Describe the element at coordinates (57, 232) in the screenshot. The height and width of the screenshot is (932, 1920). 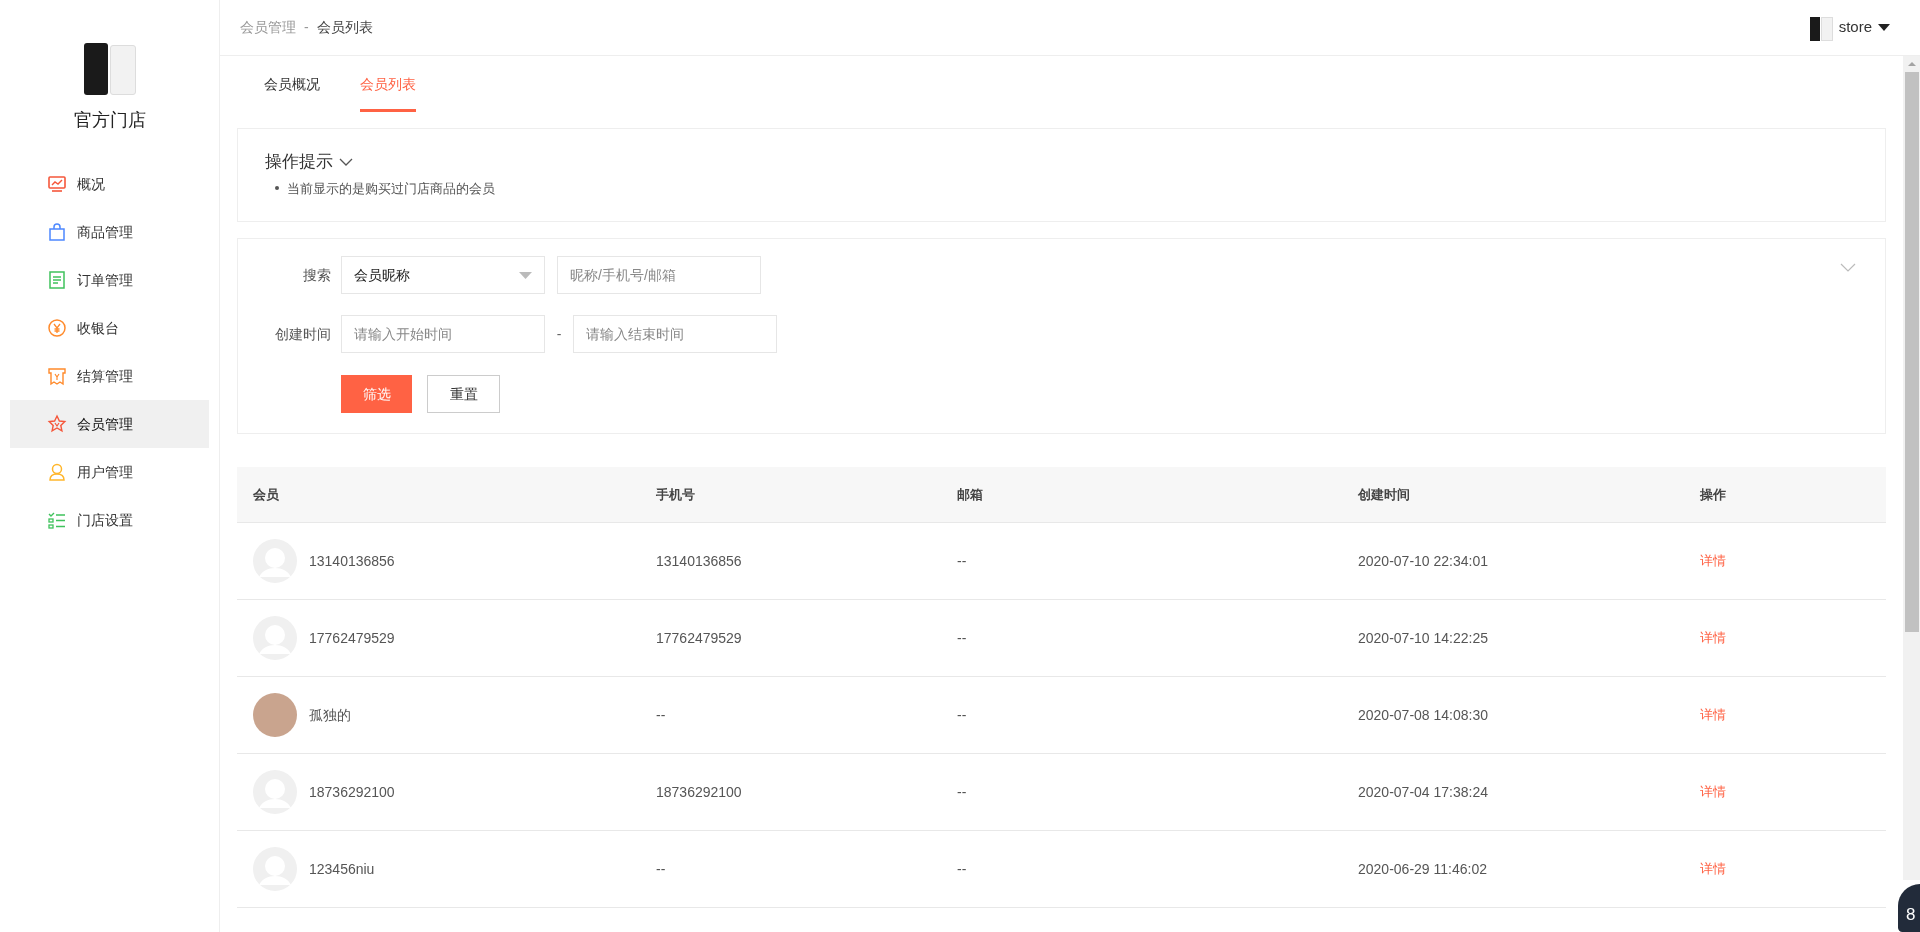
I see `bag-icon` at that location.